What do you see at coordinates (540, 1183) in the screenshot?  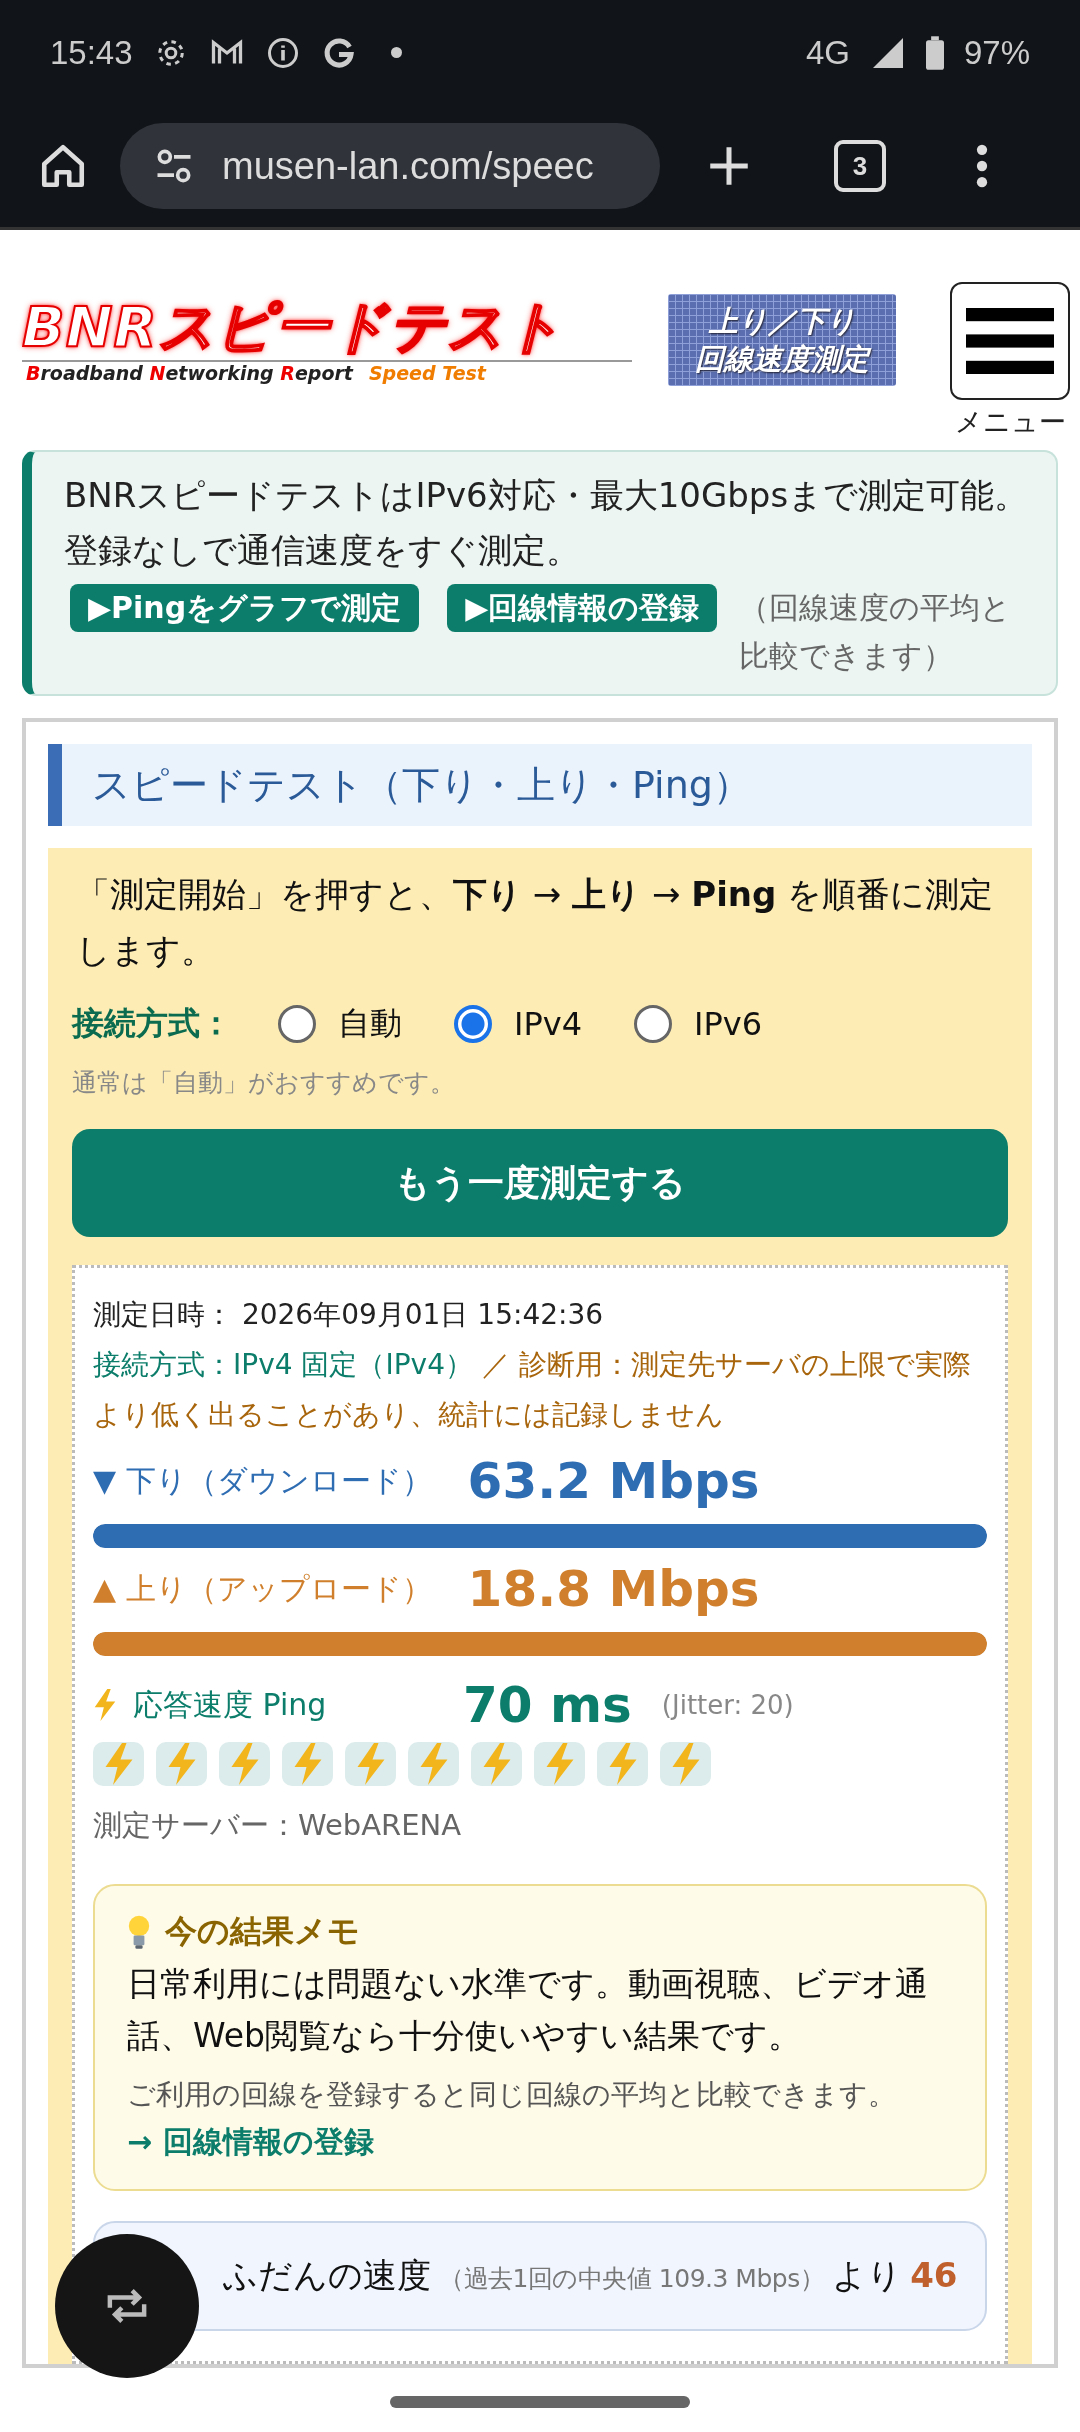 I see `retest-button: もう一度測定する` at bounding box center [540, 1183].